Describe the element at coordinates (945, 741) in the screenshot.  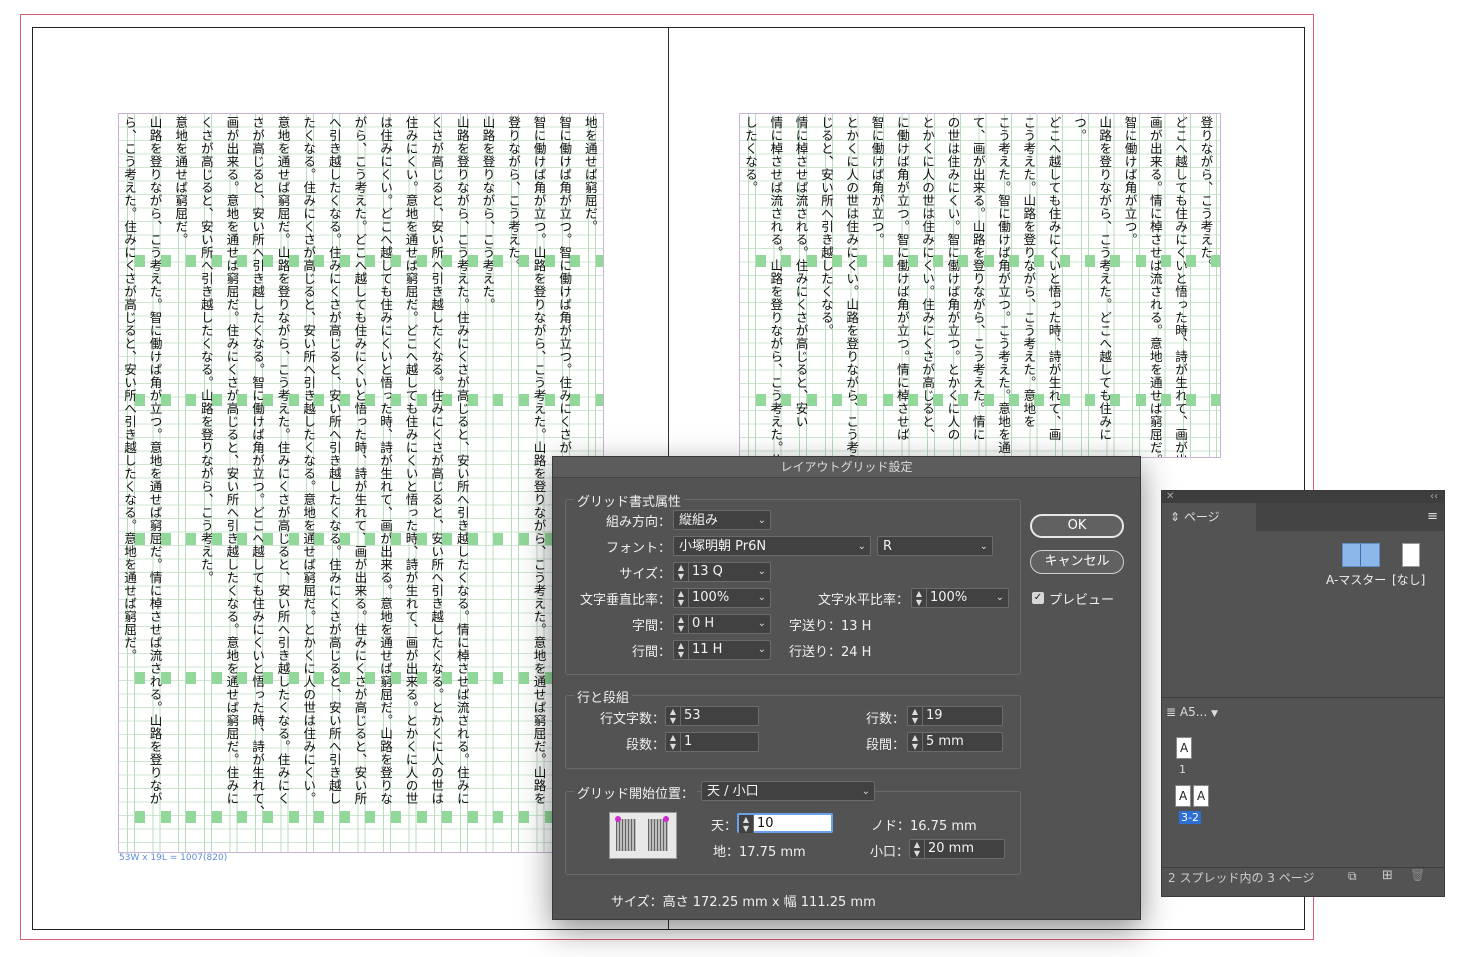
I see `gutter-value: 5 mm` at that location.